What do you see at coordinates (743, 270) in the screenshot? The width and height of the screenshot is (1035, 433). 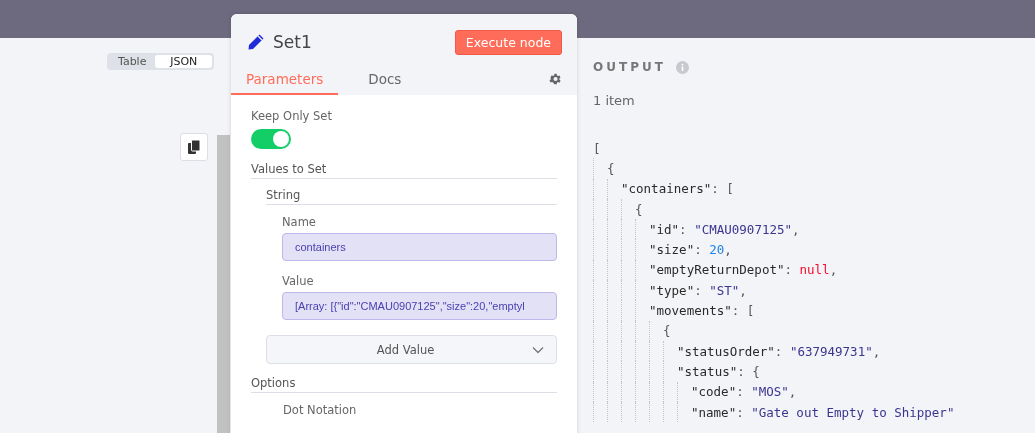 I see `code-line: "emptyReturnDepot": null,` at bounding box center [743, 270].